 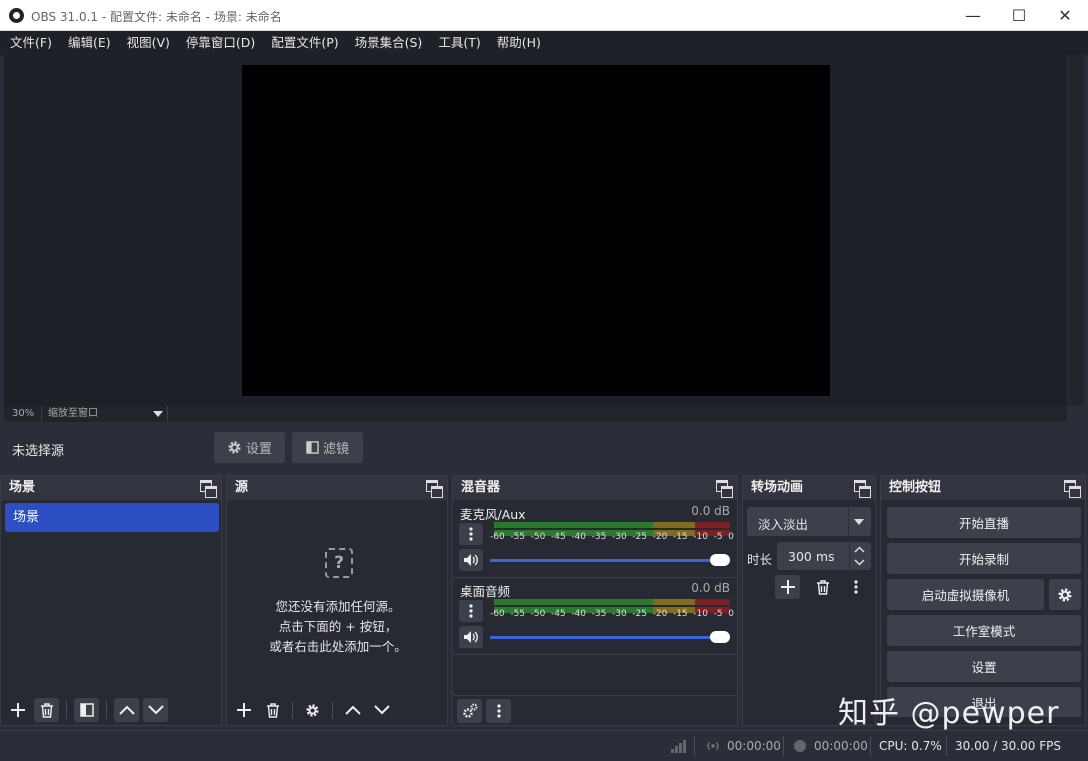 What do you see at coordinates (31, 43) in the screenshot?
I see `menu-file: 文件(F)` at bounding box center [31, 43].